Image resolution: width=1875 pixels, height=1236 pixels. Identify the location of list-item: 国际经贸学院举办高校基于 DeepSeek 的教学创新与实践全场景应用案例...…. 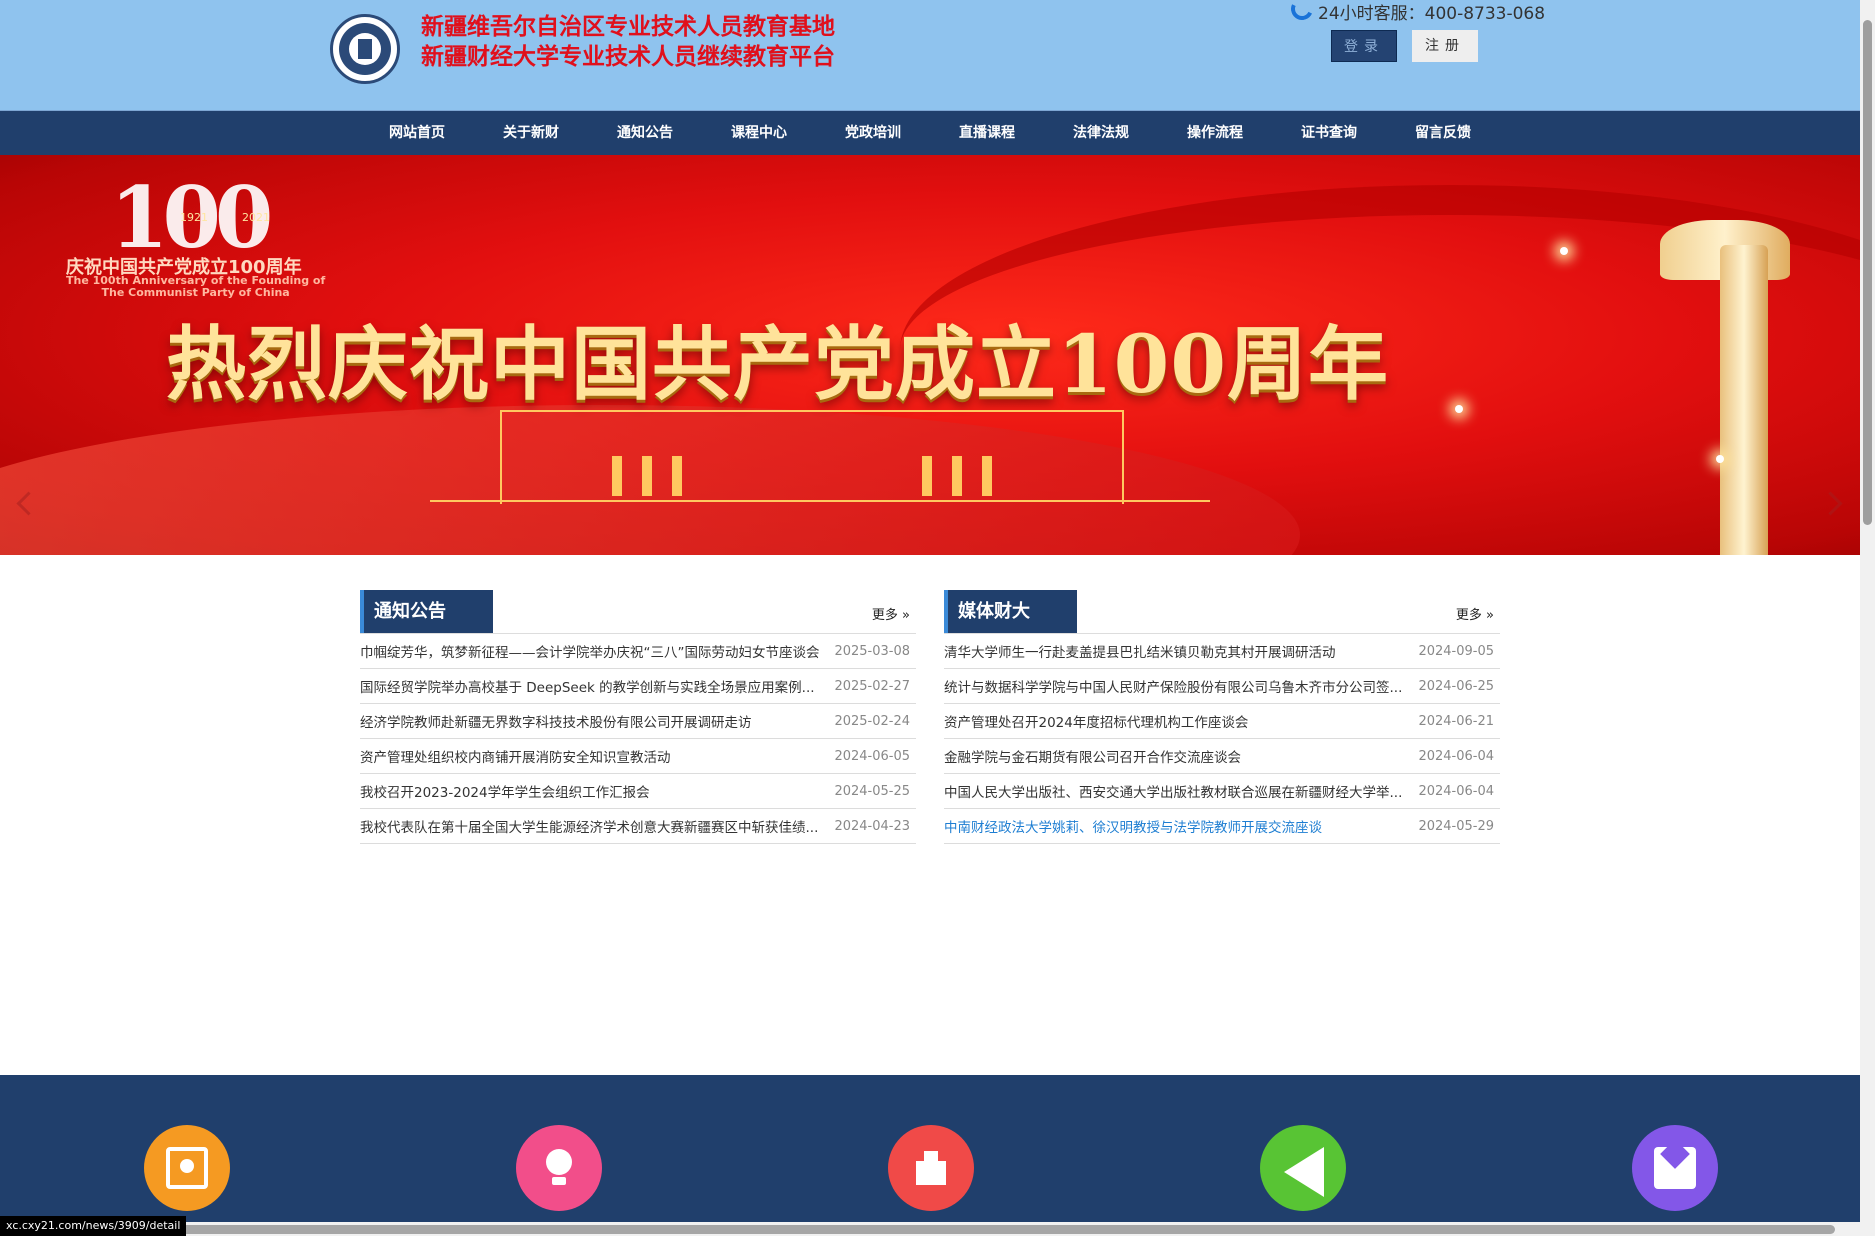
(638, 686).